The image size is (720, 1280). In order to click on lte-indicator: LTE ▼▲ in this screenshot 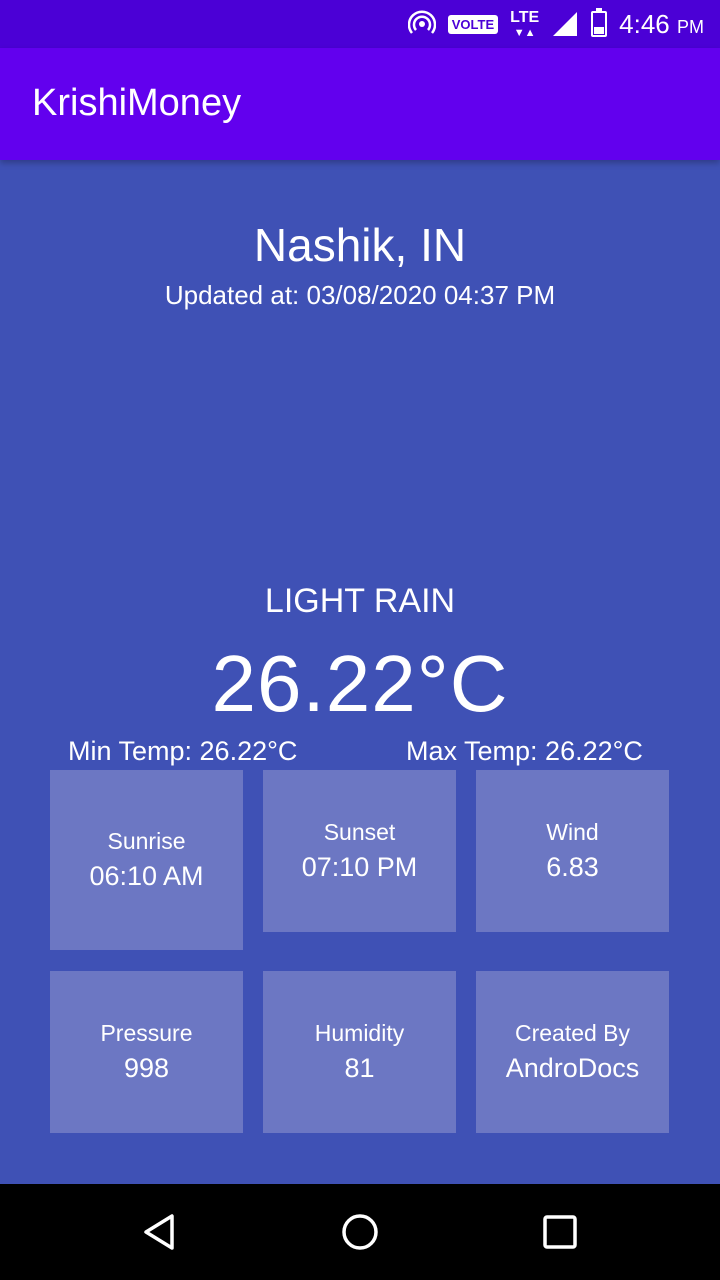, I will do `click(525, 24)`.